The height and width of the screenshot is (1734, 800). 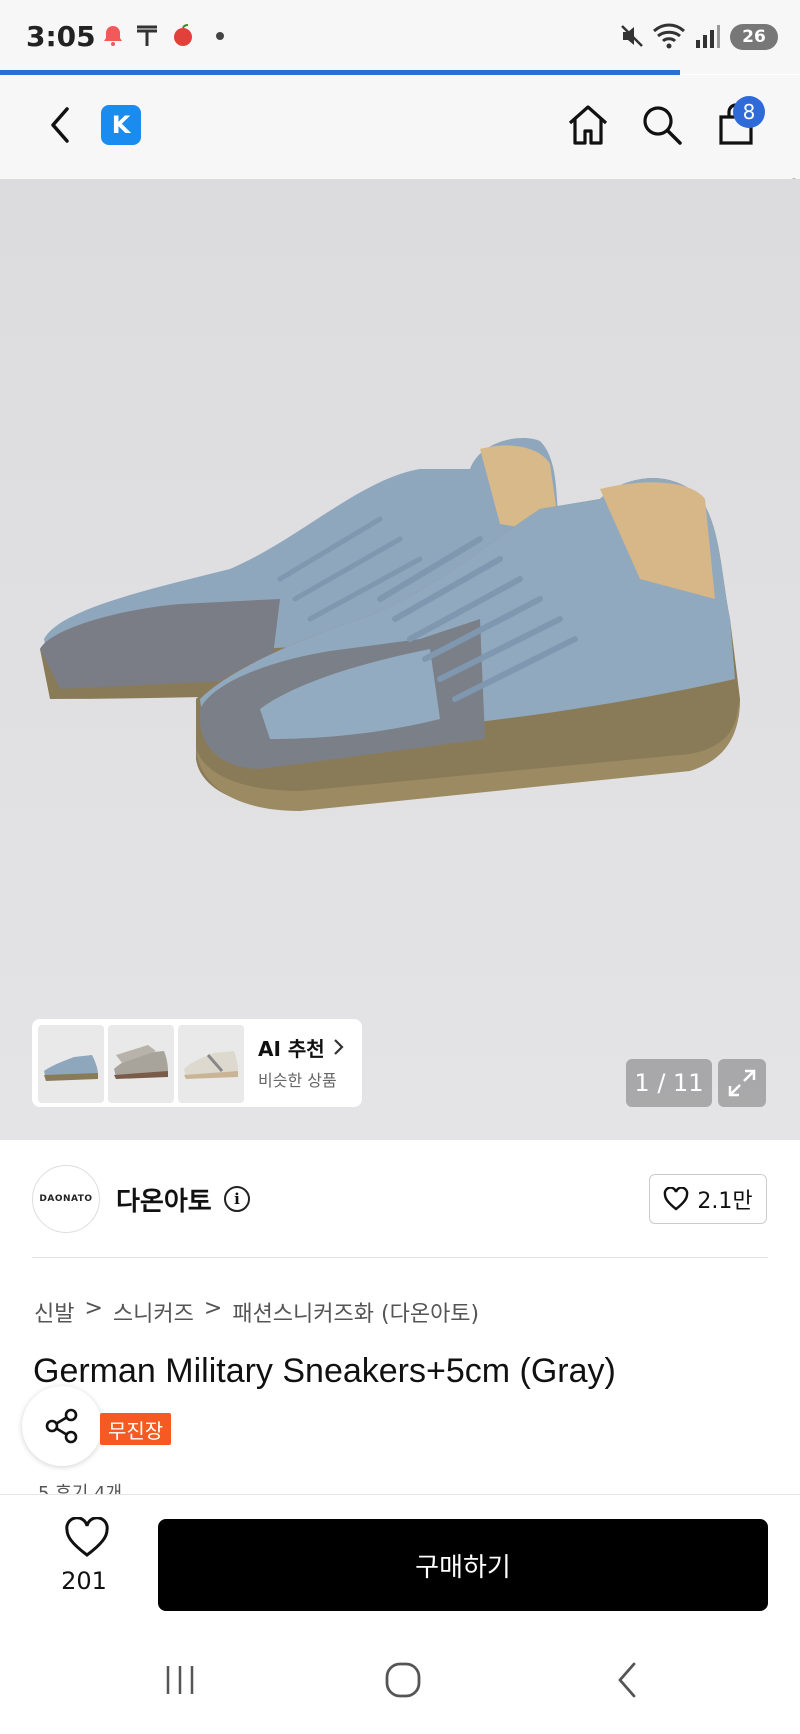 I want to click on expand-icon, so click(x=742, y=1083).